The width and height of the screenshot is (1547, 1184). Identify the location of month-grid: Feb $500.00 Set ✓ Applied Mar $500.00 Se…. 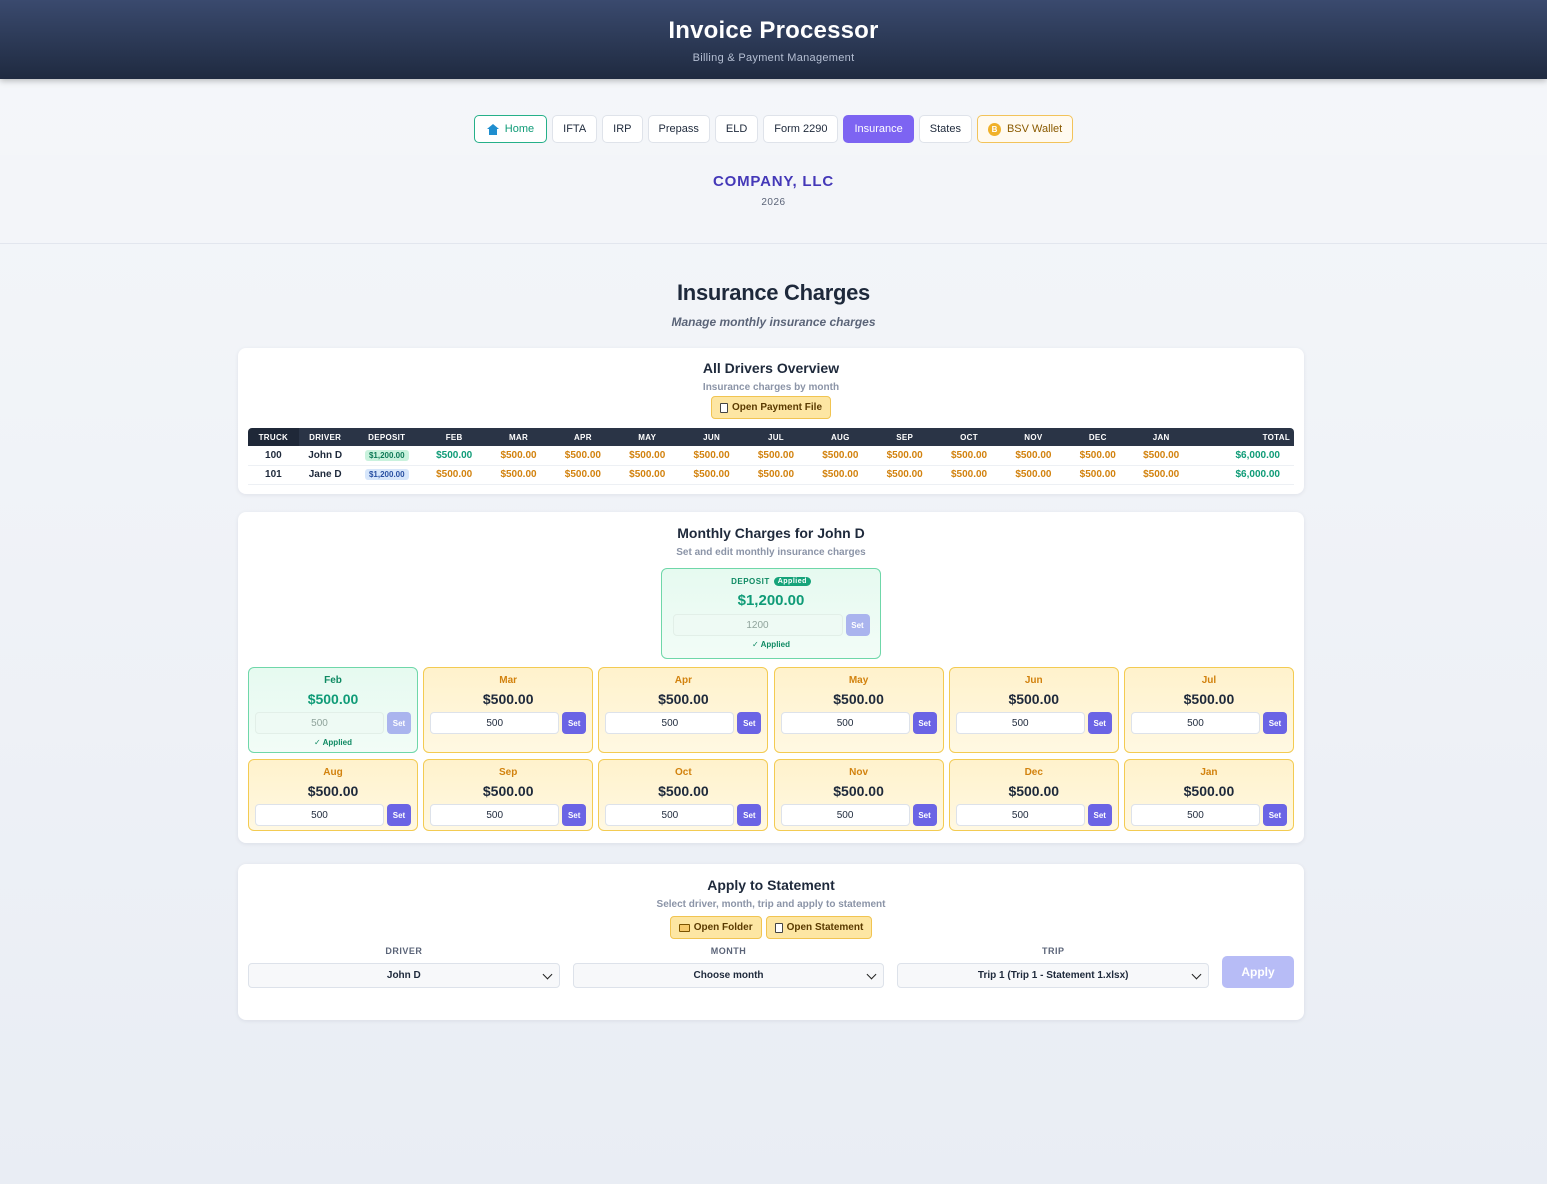
(771, 749).